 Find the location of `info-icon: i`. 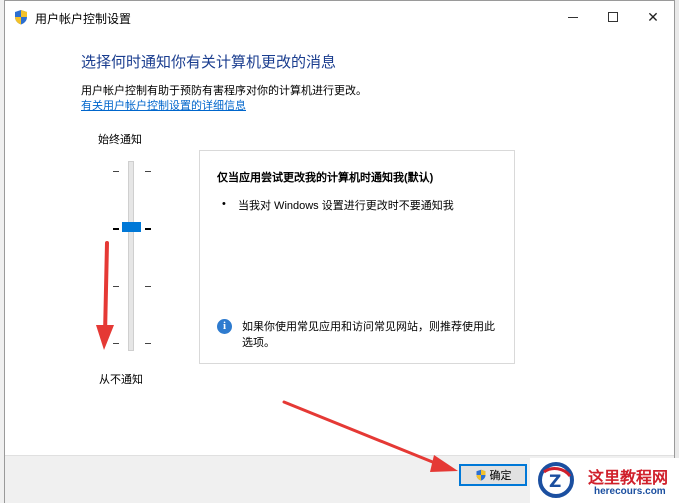

info-icon: i is located at coordinates (224, 326).